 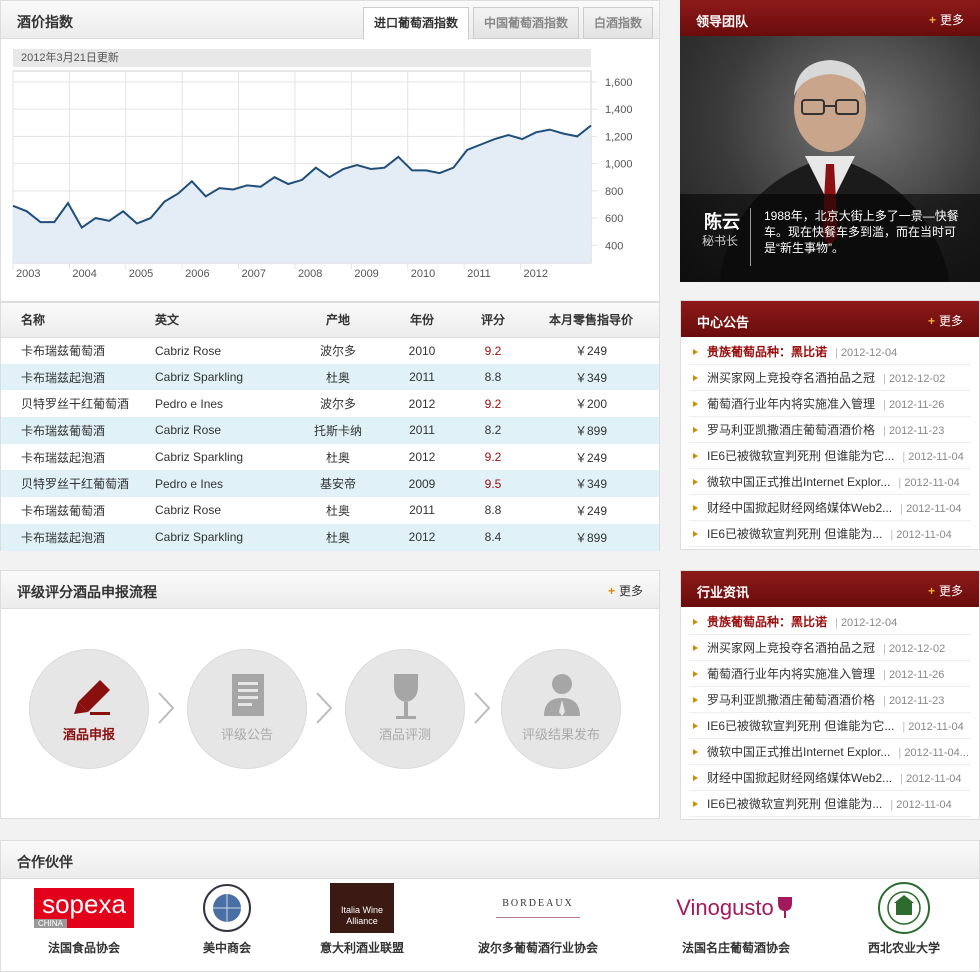 I want to click on news-title: 罗马利亚凯撒酒庄葡萄酒酒价格, so click(x=791, y=700).